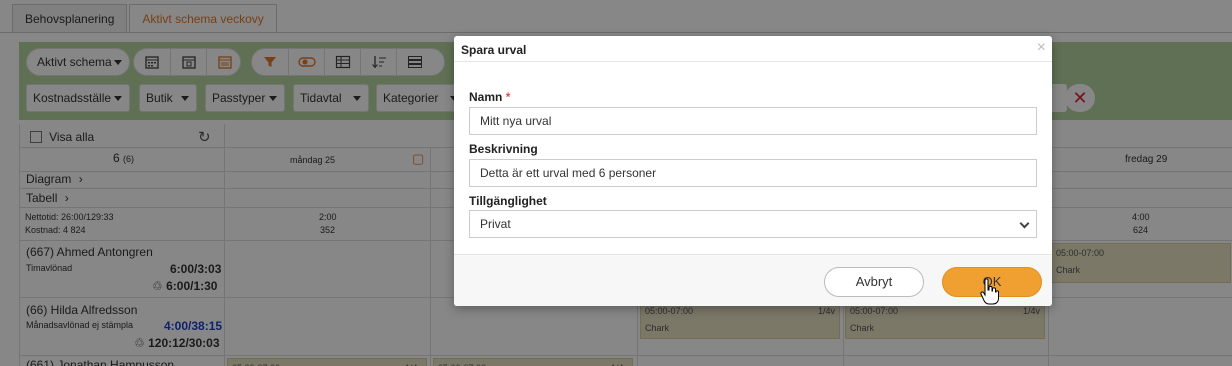 This screenshot has height=366, width=1232. I want to click on name-label: Namn *, so click(489, 97).